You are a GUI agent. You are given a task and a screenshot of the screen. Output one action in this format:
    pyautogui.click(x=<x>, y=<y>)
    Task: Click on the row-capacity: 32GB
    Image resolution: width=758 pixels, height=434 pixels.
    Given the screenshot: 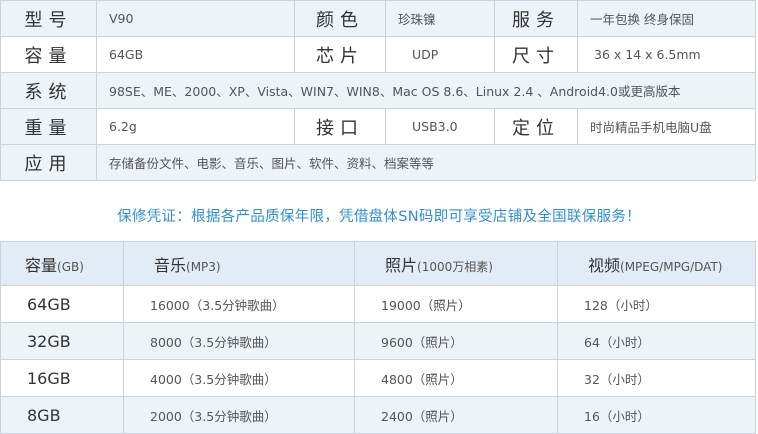 What is the action you would take?
    pyautogui.click(x=62, y=341)
    